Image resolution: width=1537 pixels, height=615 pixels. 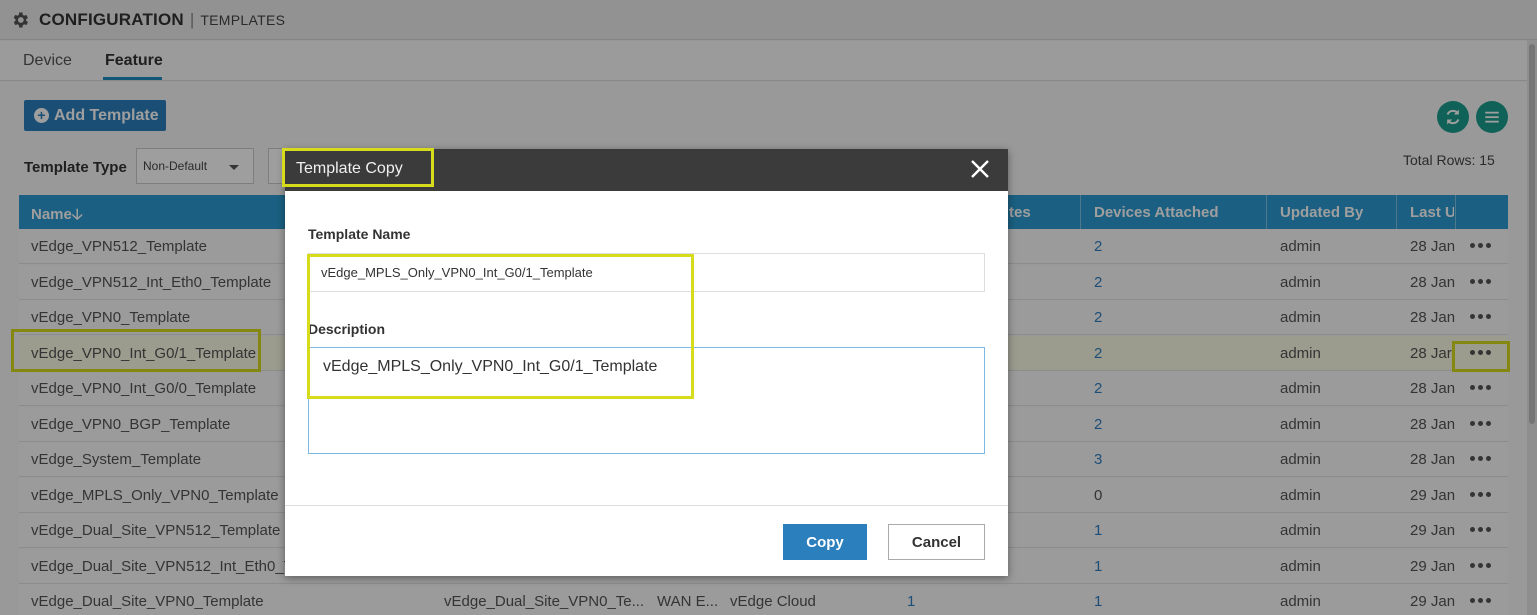 What do you see at coordinates (825, 542) in the screenshot?
I see `copy-button: Copy` at bounding box center [825, 542].